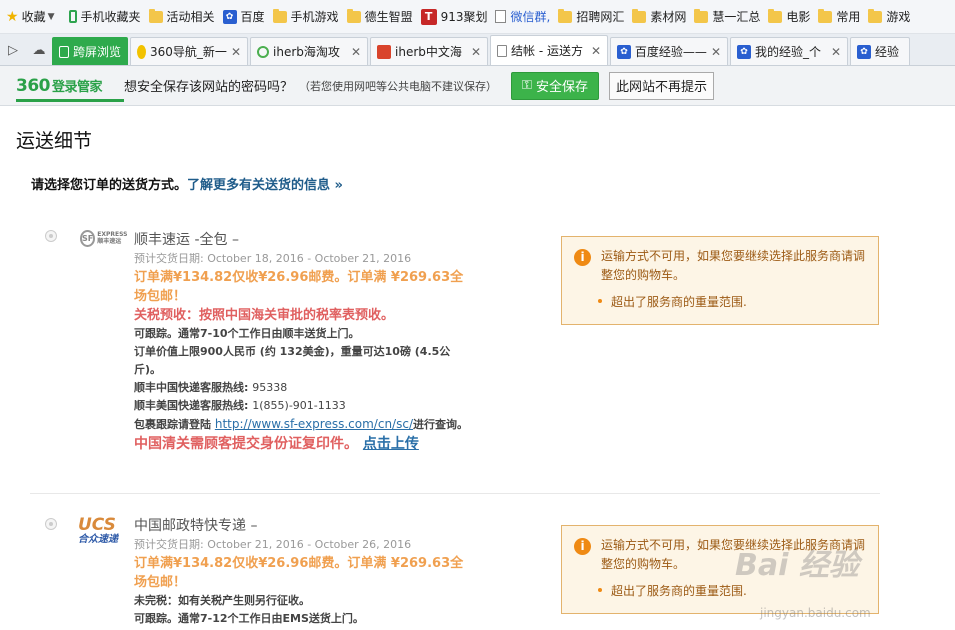  Describe the element at coordinates (889, 16) in the screenshot. I see `bookmark-folder: 游戏` at that location.